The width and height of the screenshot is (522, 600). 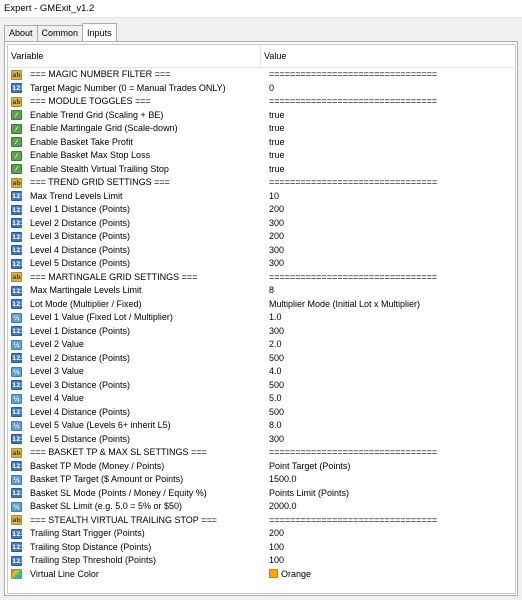 What do you see at coordinates (283, 480) in the screenshot?
I see `input-value: 1500.0` at bounding box center [283, 480].